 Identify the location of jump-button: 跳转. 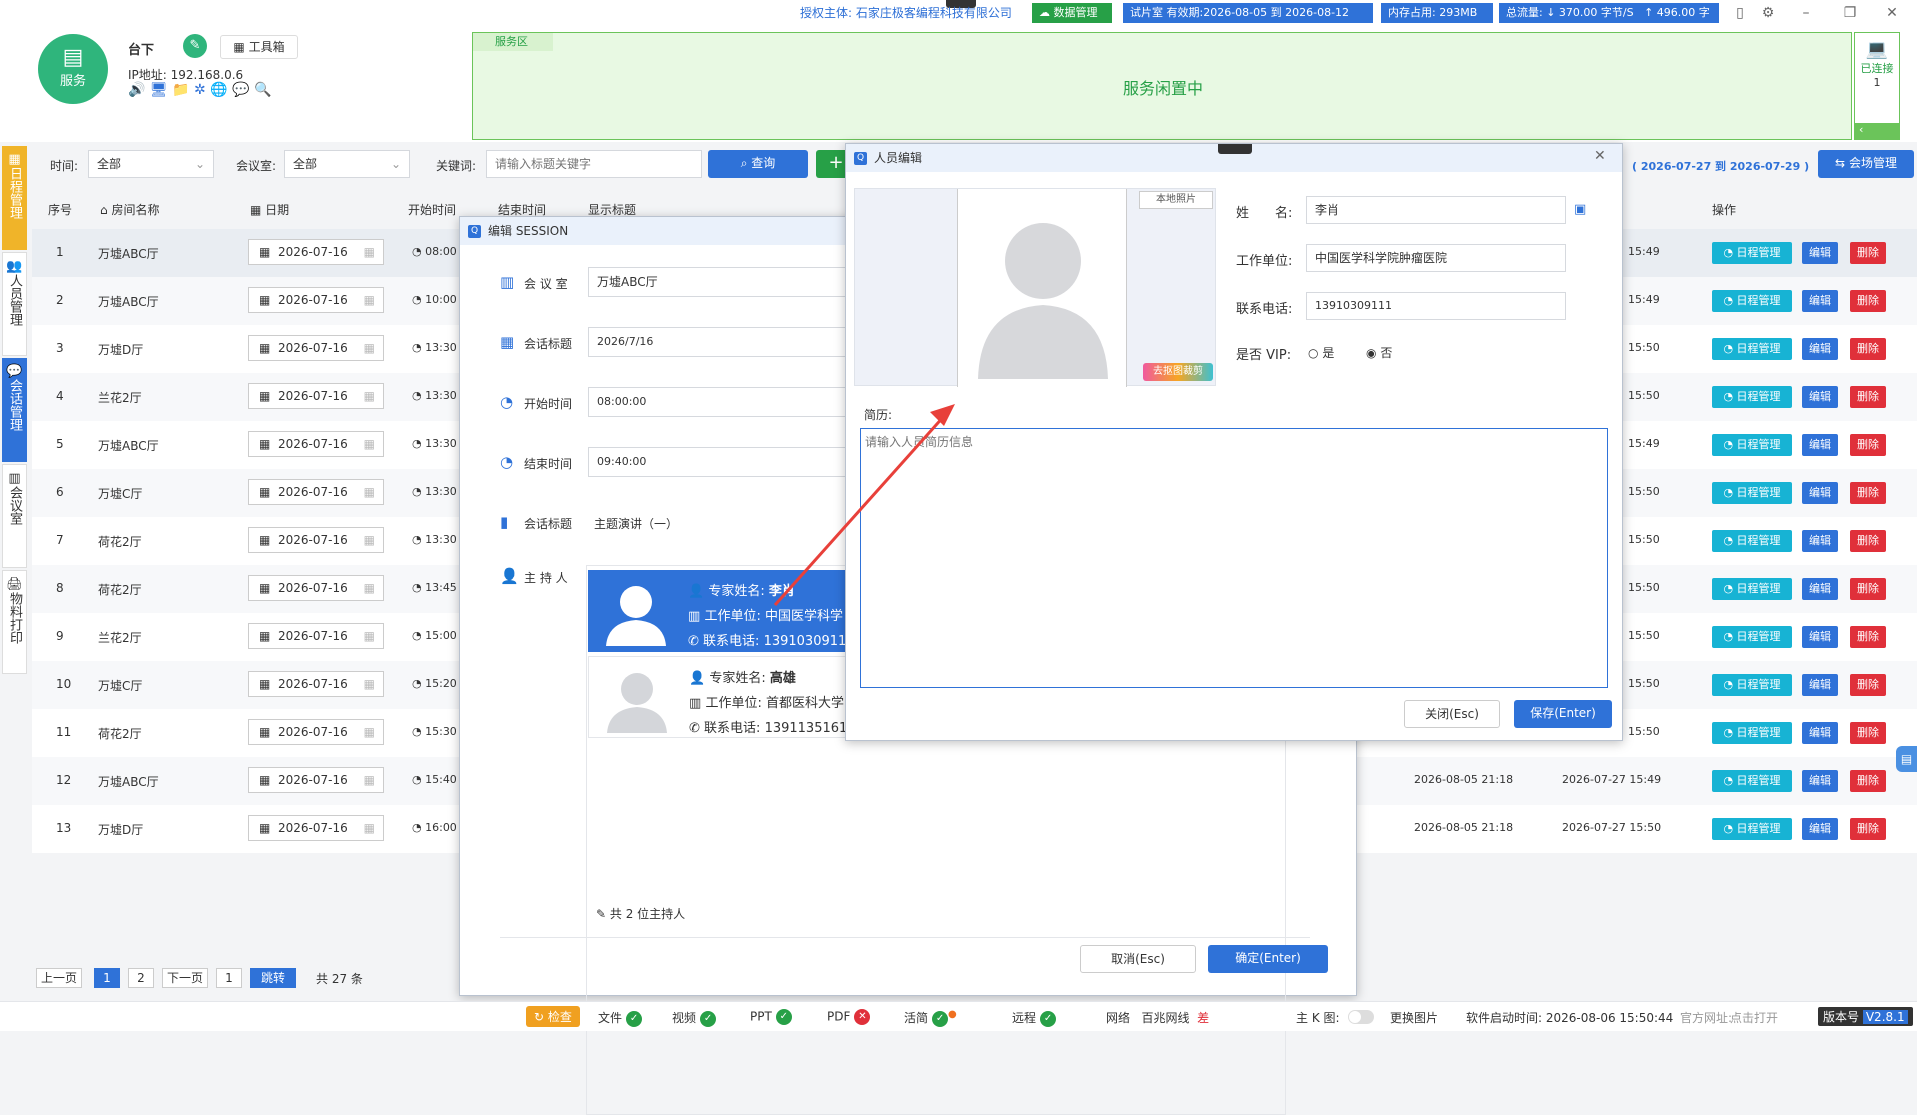
(273, 978).